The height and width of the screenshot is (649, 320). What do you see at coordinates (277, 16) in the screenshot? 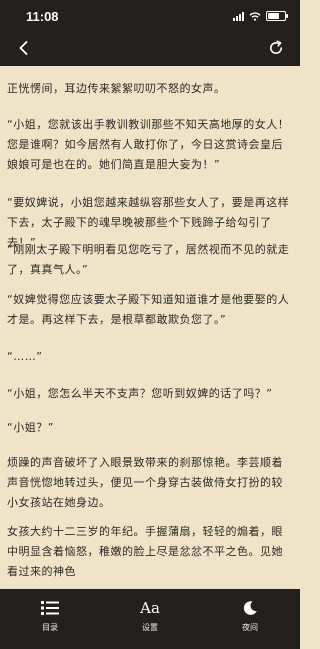
I see `battery-icon` at bounding box center [277, 16].